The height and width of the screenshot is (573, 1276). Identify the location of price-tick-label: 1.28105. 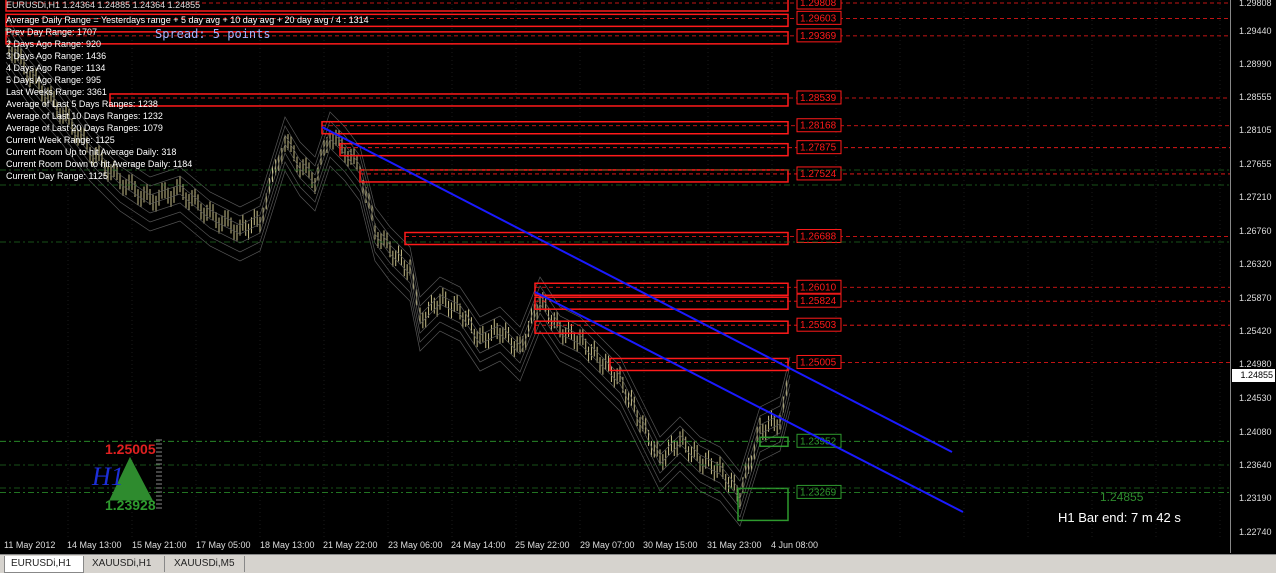
(1255, 130).